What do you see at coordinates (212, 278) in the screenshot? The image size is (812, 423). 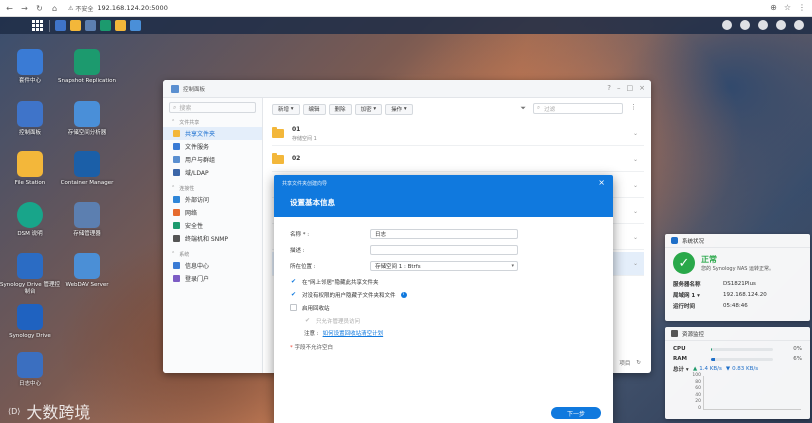 I see `sidebar-item-login-portal: 登录门户` at bounding box center [212, 278].